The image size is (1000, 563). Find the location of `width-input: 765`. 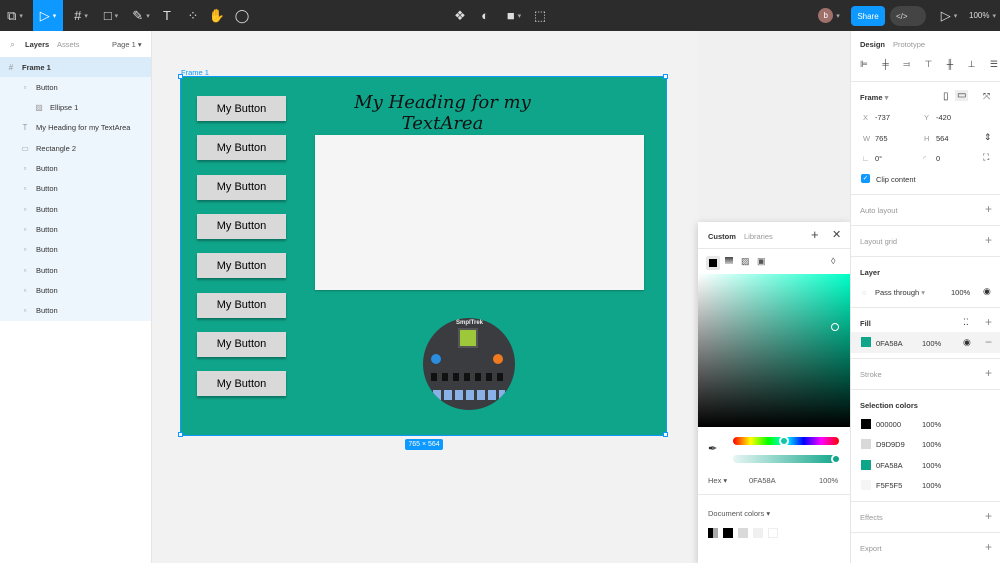

width-input: 765 is located at coordinates (881, 138).